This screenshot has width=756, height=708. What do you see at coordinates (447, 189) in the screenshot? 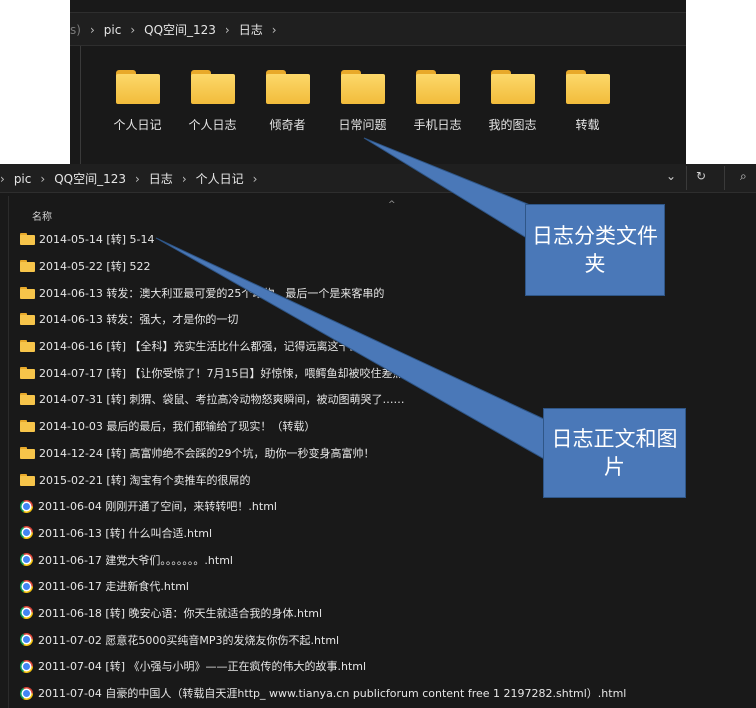
I see `callout-pointer-folders` at bounding box center [447, 189].